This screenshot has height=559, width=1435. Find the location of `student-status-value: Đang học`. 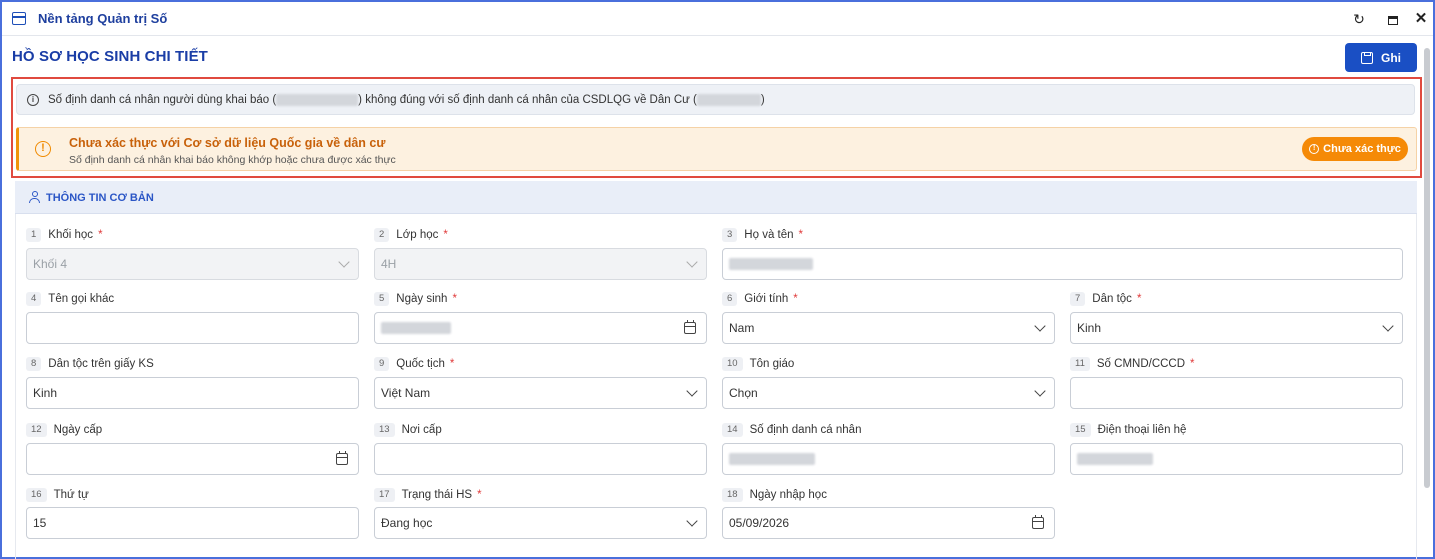

student-status-value: Đang học is located at coordinates (407, 523).